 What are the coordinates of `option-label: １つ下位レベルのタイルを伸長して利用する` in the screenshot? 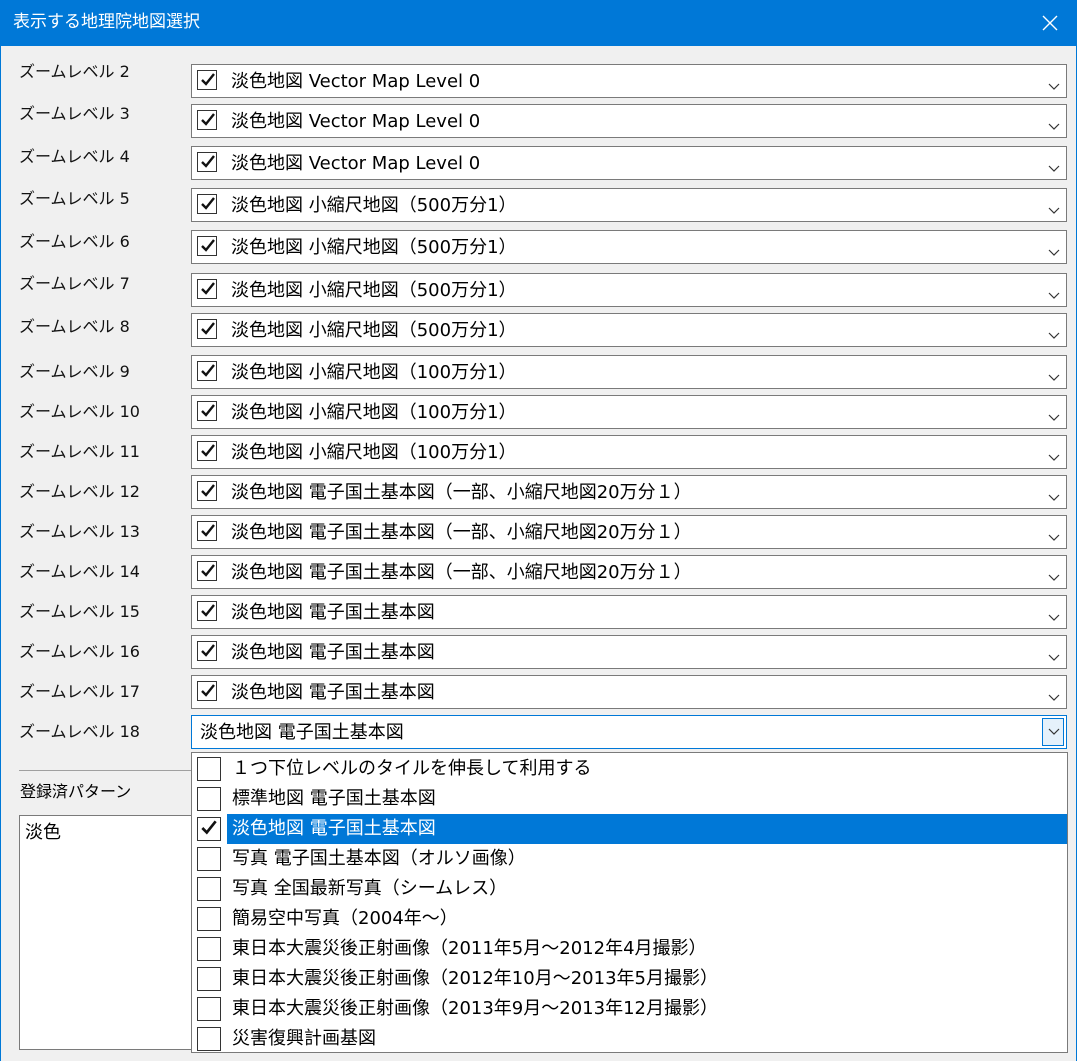 It's located at (412, 768).